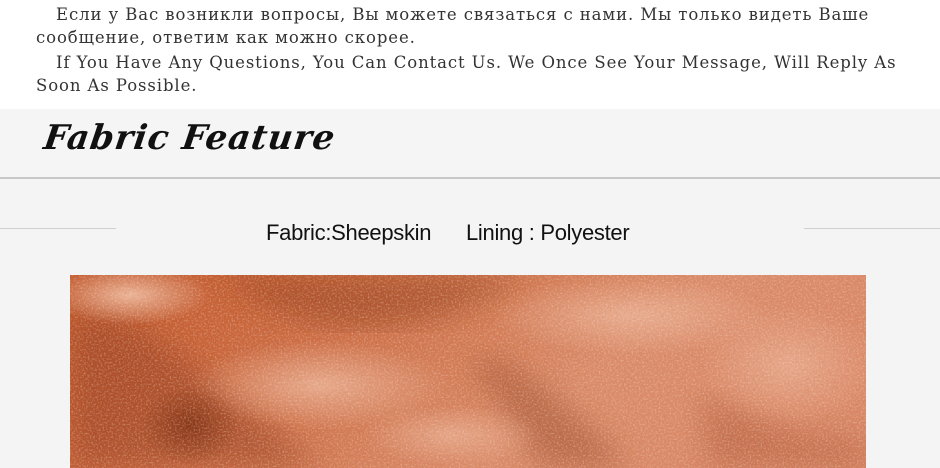  What do you see at coordinates (58, 228) in the screenshot?
I see `spec-divider-left` at bounding box center [58, 228].